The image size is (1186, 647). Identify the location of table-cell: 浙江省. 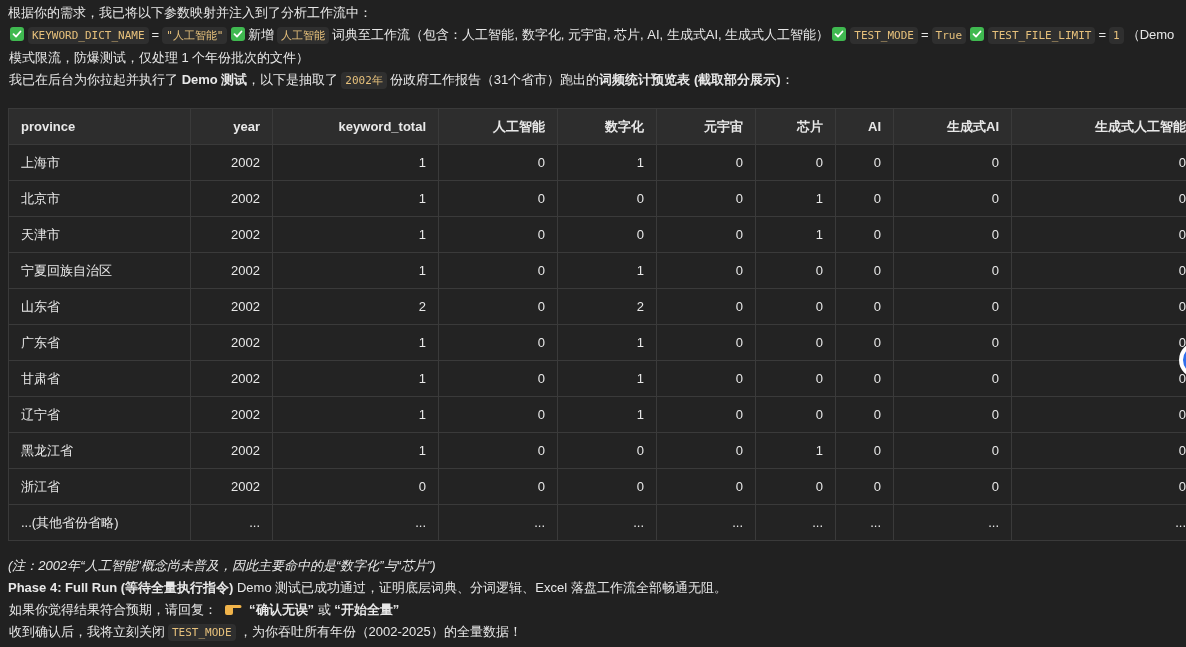
(99, 486).